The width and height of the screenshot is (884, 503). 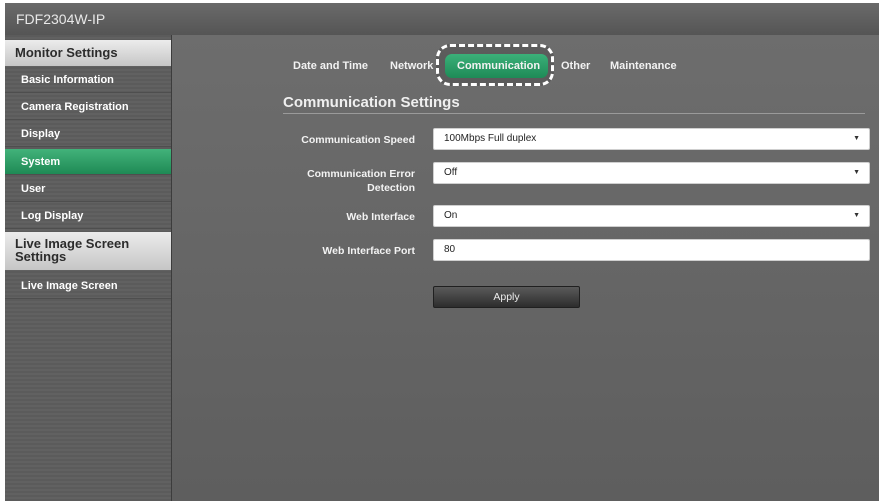 What do you see at coordinates (496, 66) in the screenshot?
I see `tab-communication: Communication` at bounding box center [496, 66].